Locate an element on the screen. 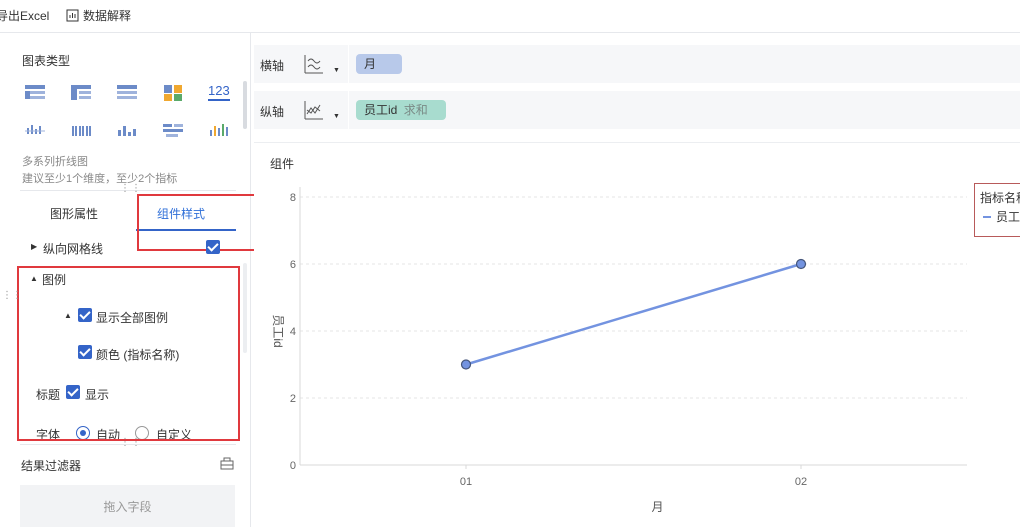  highlight-box-legend is located at coordinates (128, 353).